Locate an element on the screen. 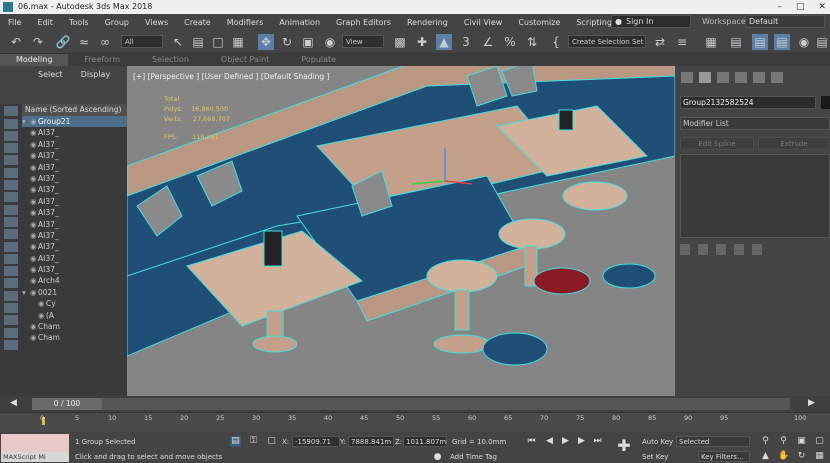 The image size is (830, 463). redo-icon: ↷ is located at coordinates (38, 42).